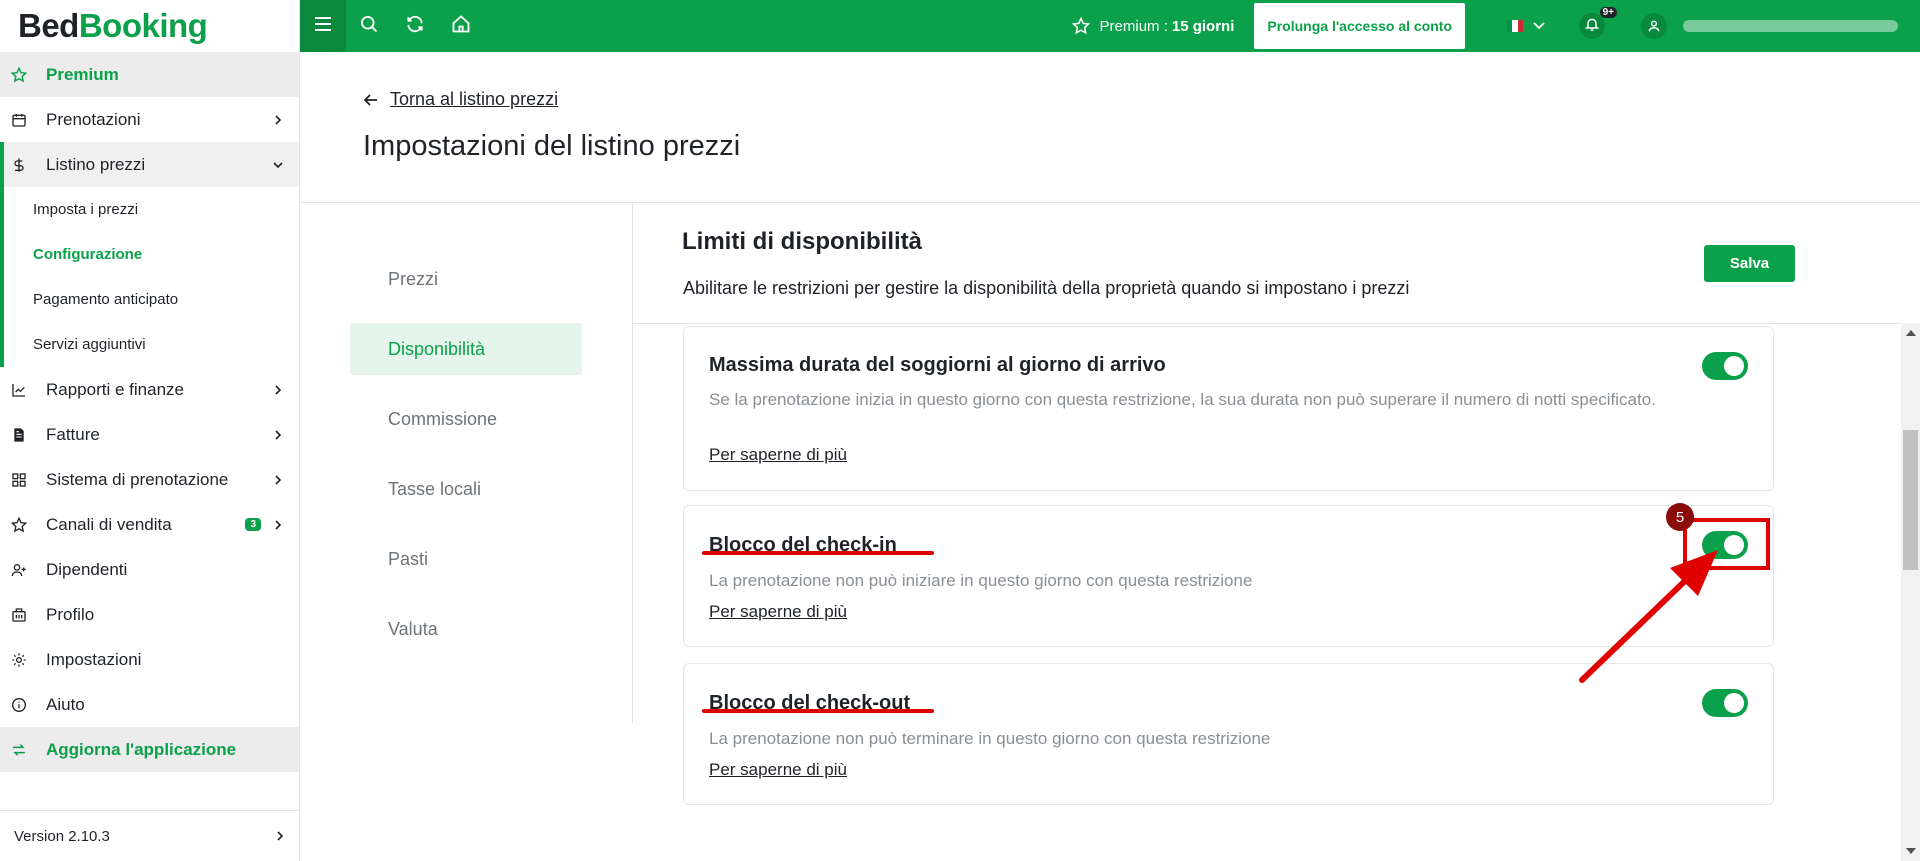 This screenshot has width=1920, height=861. I want to click on sidebar-item-listino-prezzi: Listino prezzi, so click(149, 164).